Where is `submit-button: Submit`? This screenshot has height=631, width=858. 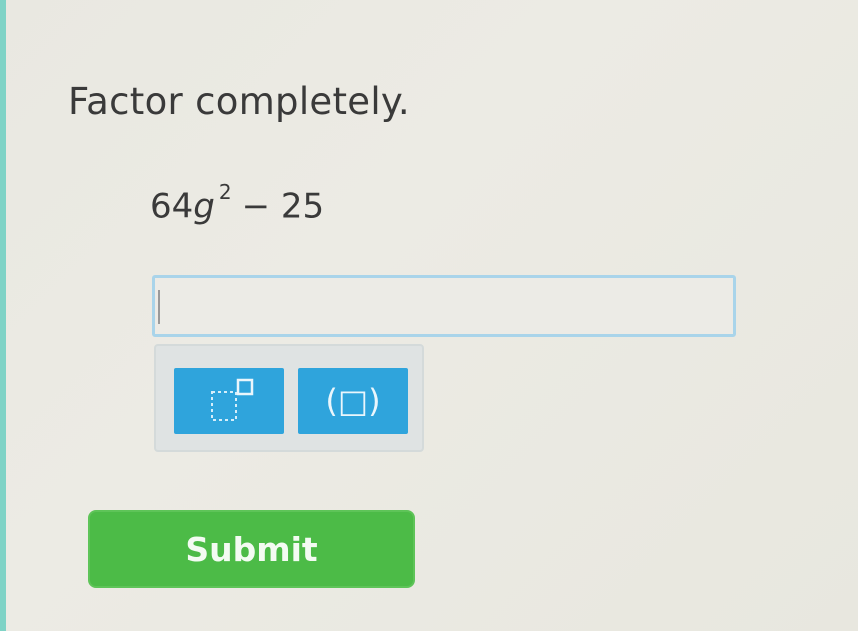 submit-button: Submit is located at coordinates (251, 549).